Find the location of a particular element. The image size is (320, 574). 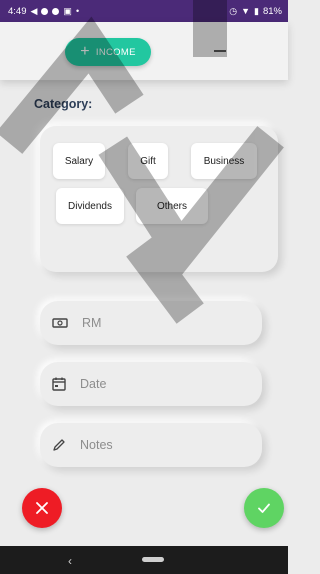

status-left: 4:49 ◀ ▣ • is located at coordinates (43, 11).